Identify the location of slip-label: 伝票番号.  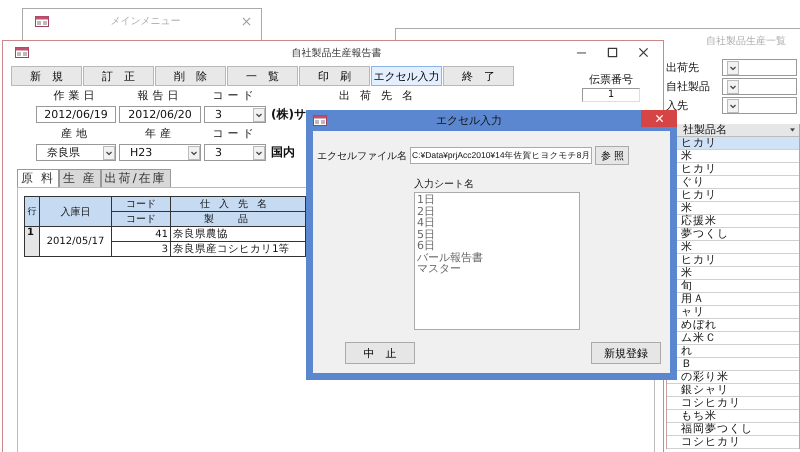
(611, 79).